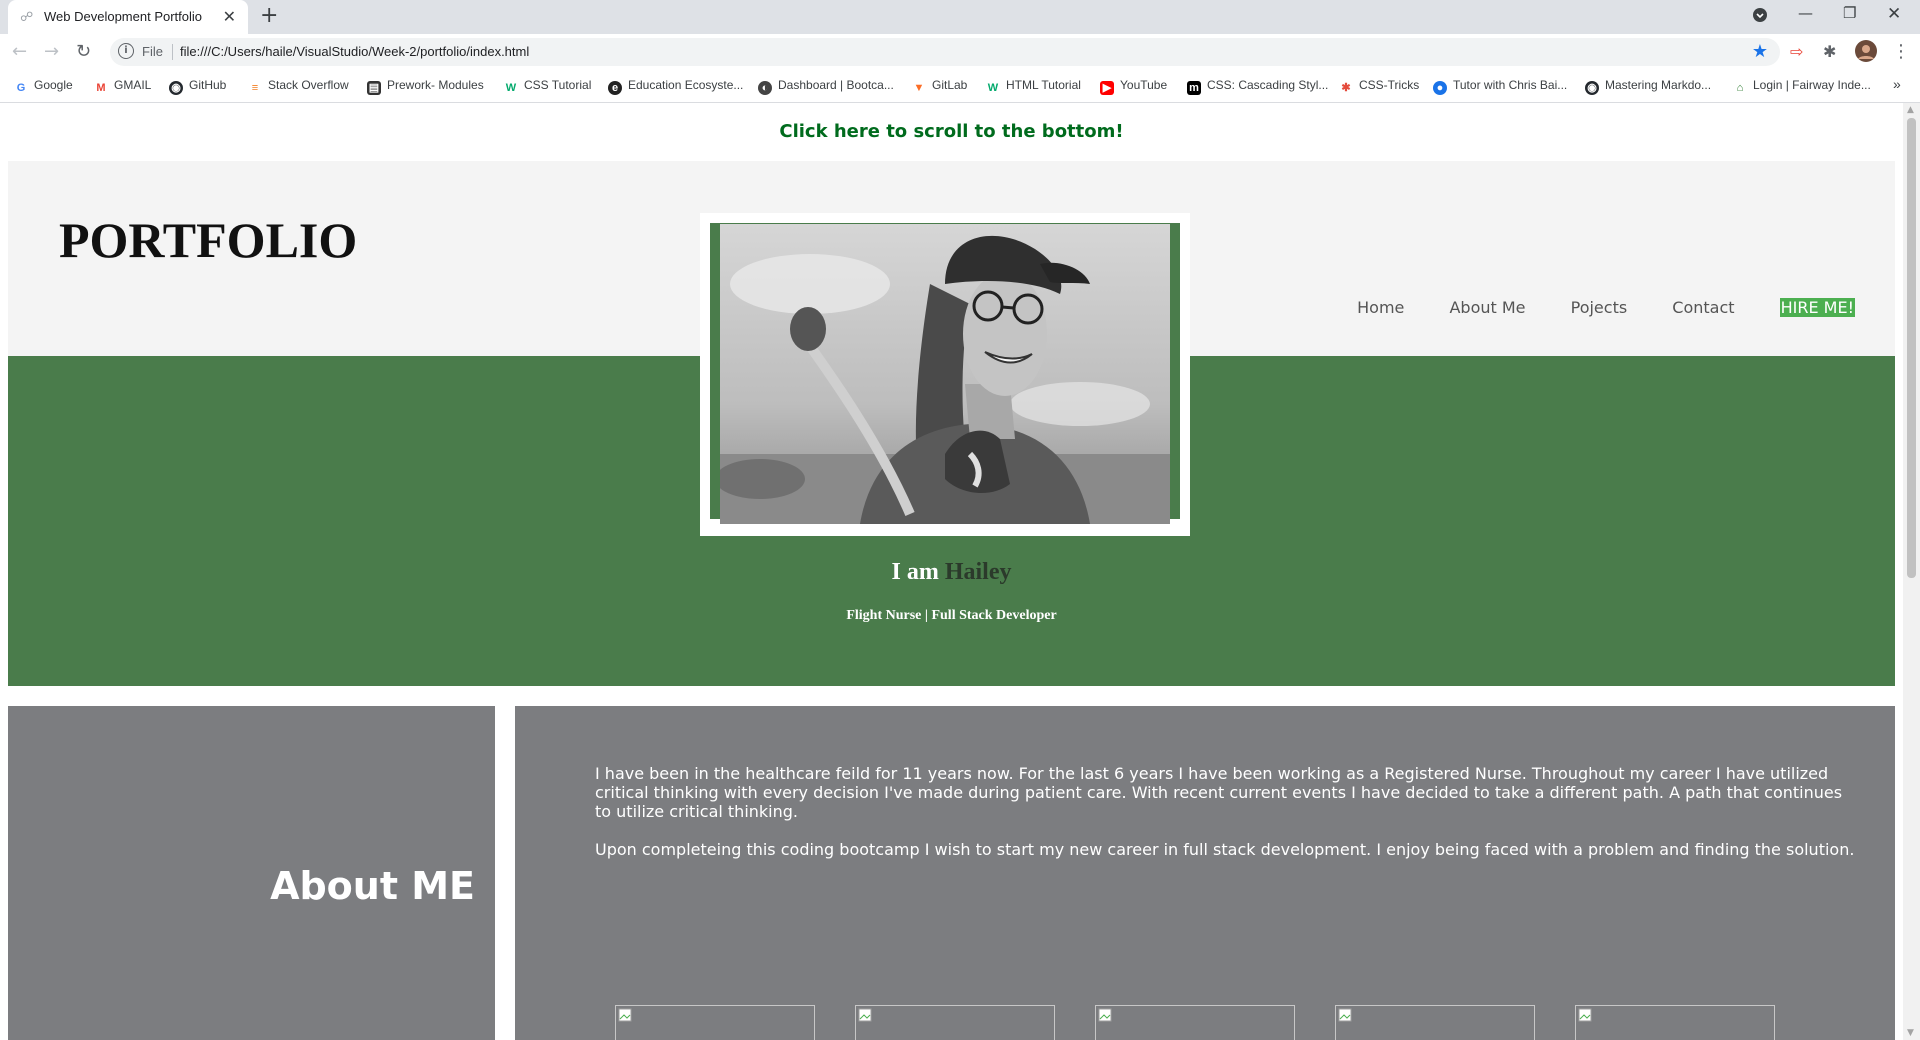 Image resolution: width=1920 pixels, height=1040 pixels. What do you see at coordinates (1487, 307) in the screenshot?
I see `nav-about-me: About Me` at bounding box center [1487, 307].